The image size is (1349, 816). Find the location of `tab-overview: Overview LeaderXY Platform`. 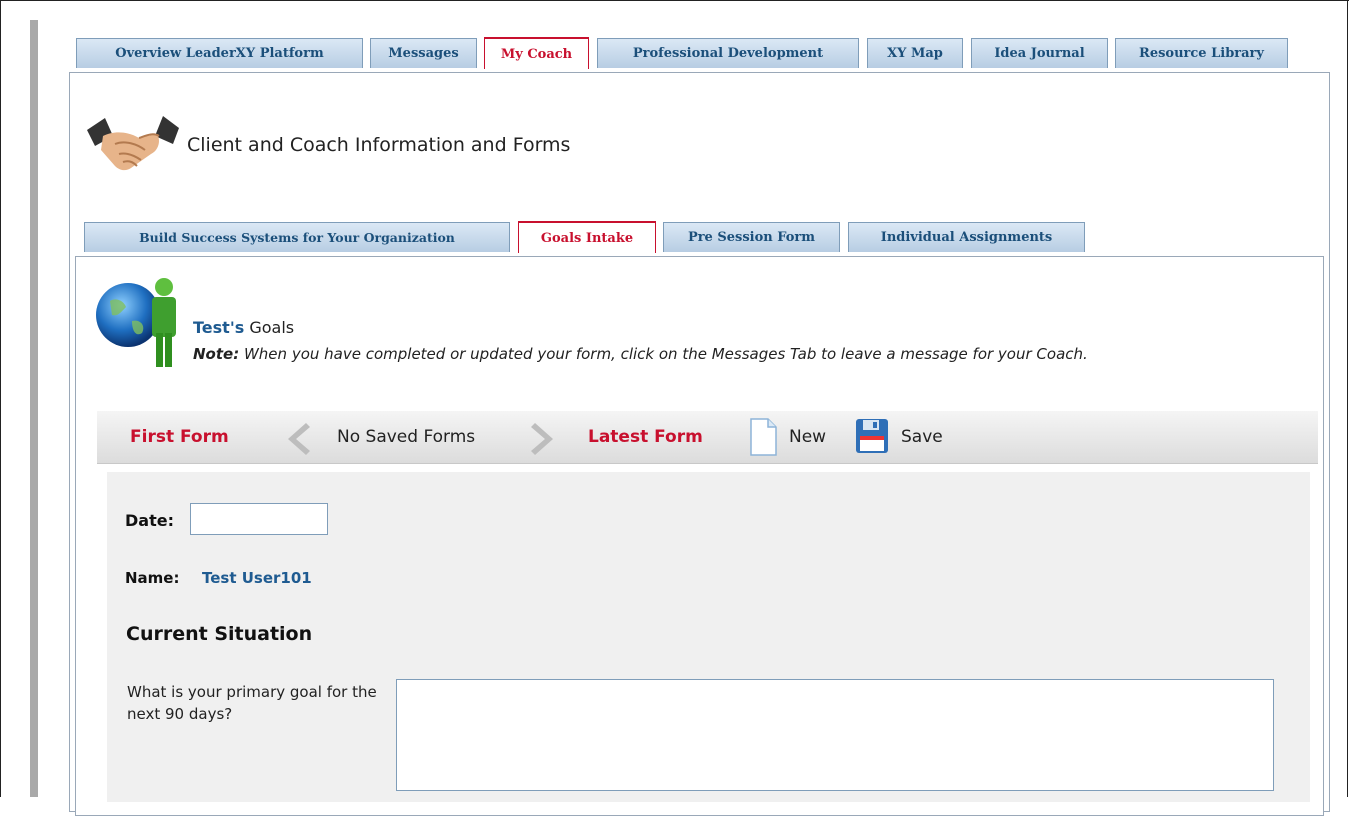

tab-overview: Overview LeaderXY Platform is located at coordinates (219, 53).